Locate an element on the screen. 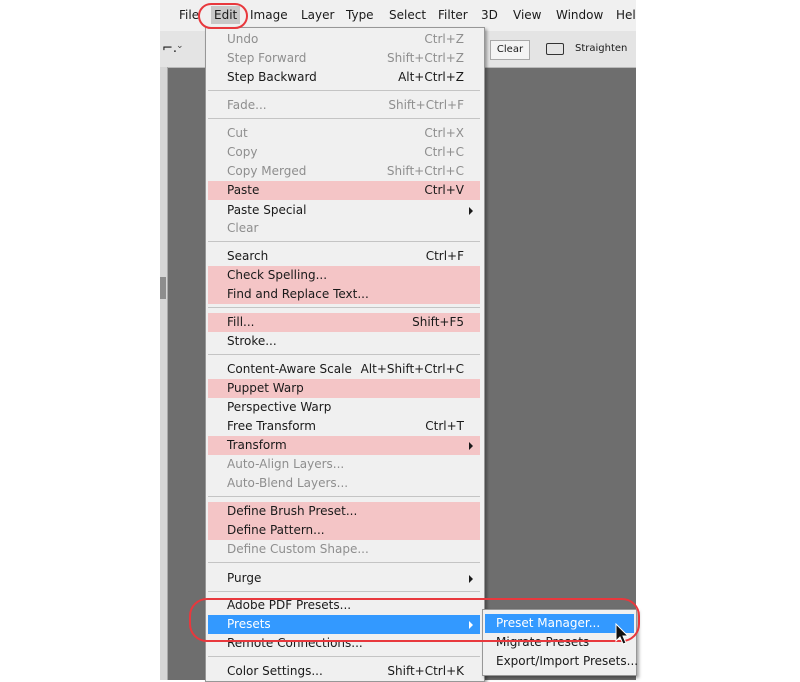 The image size is (800, 682). menu-layer: Layer is located at coordinates (317, 15).